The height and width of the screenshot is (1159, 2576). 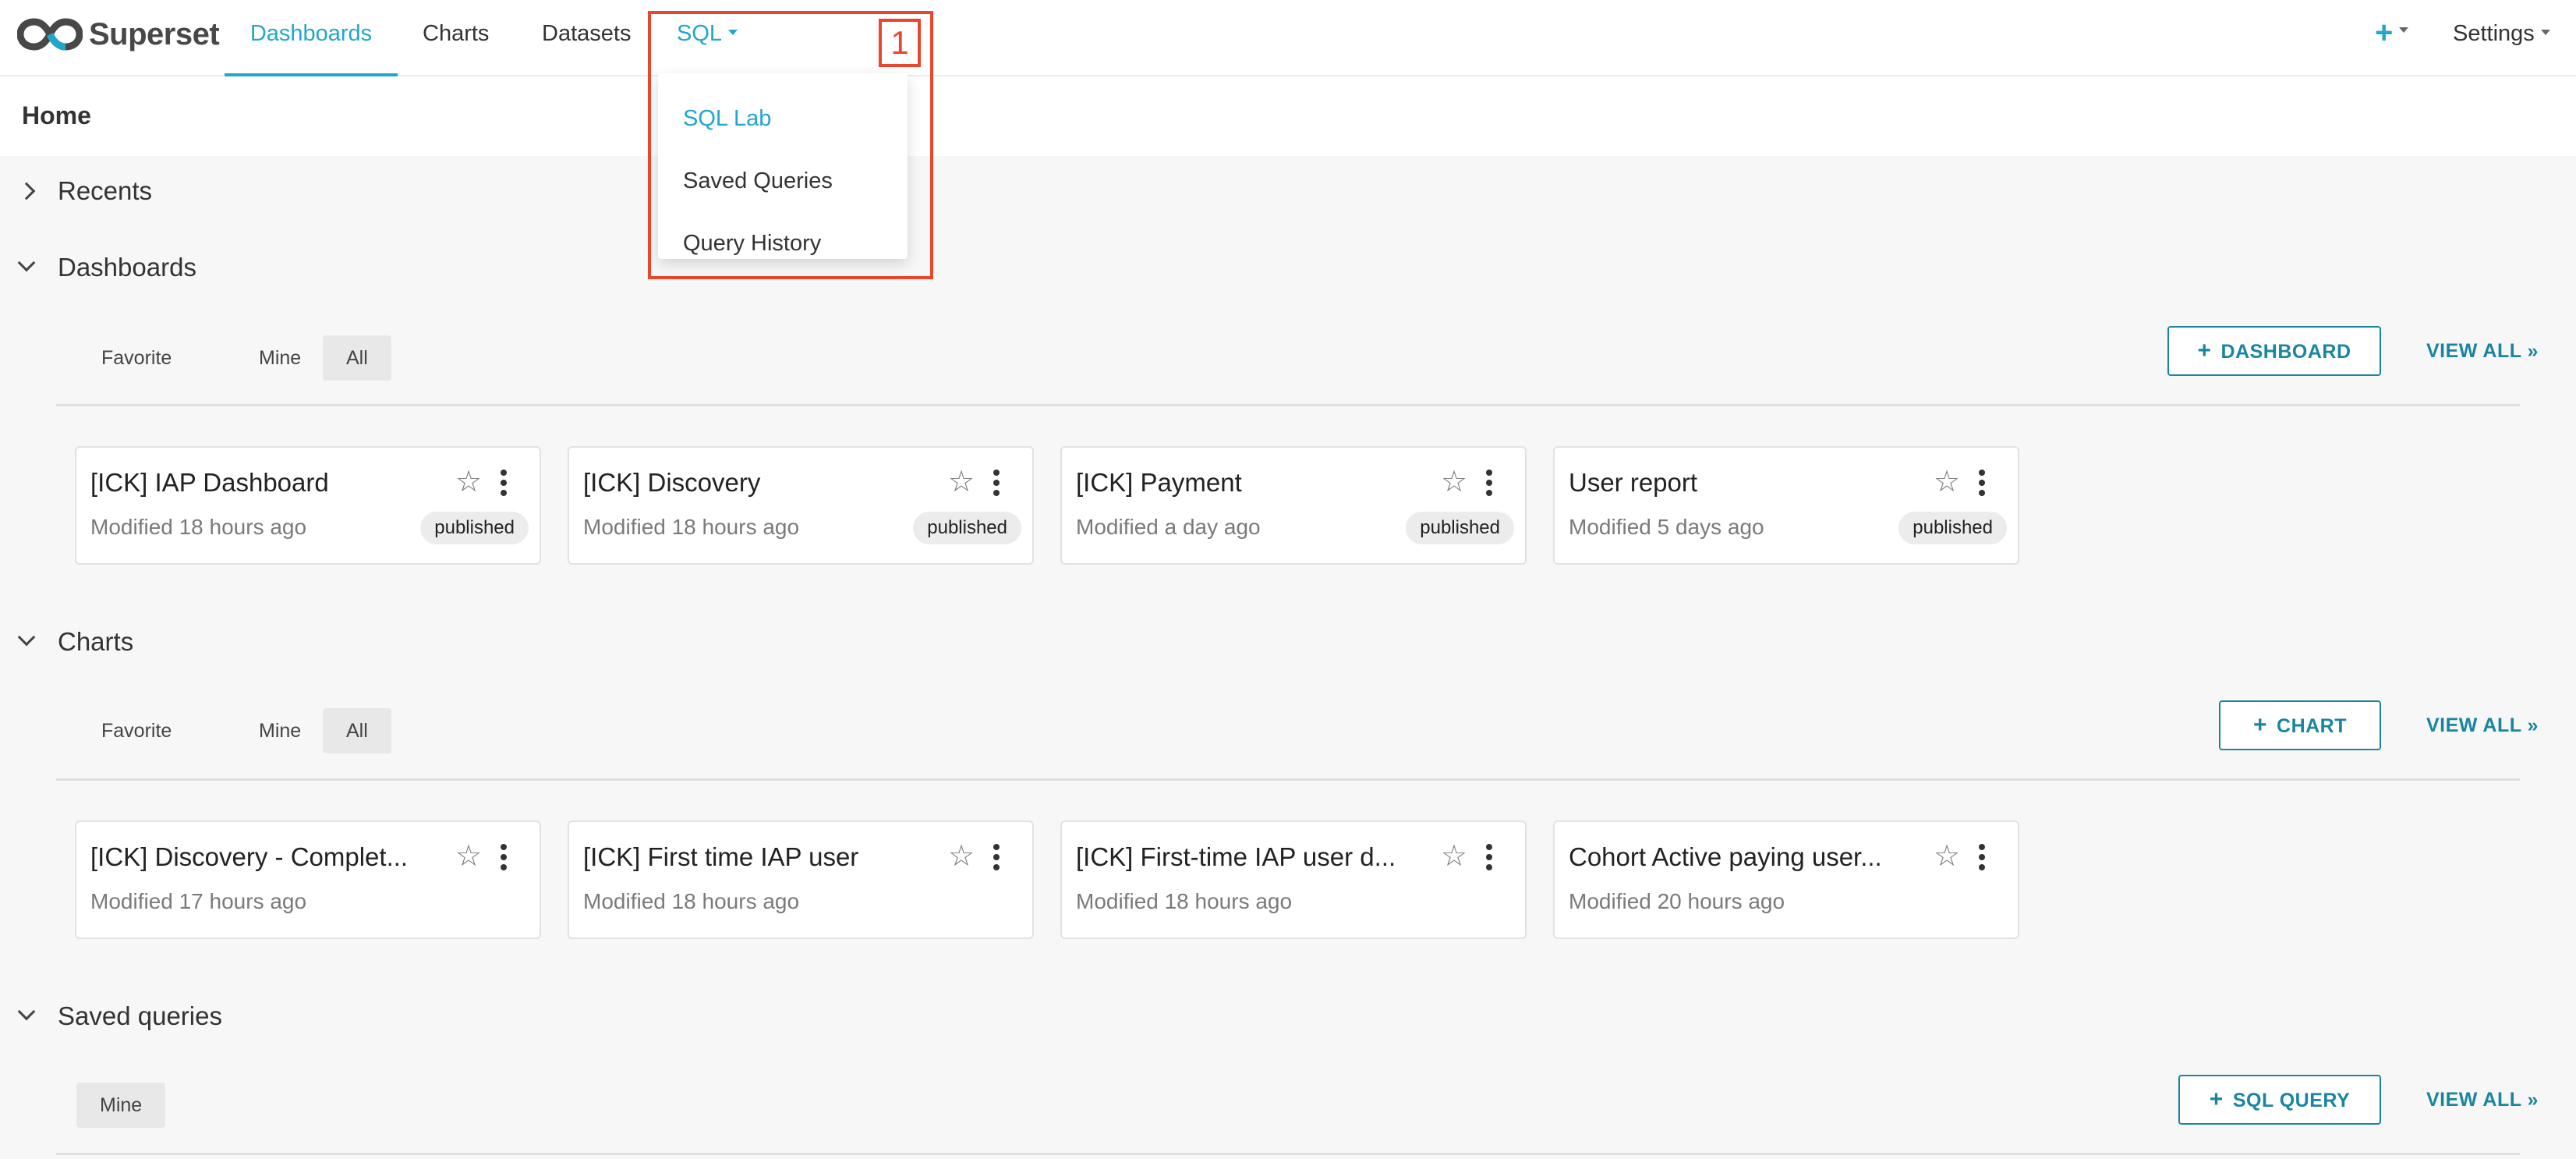 I want to click on new-item-button: +, so click(x=2392, y=33).